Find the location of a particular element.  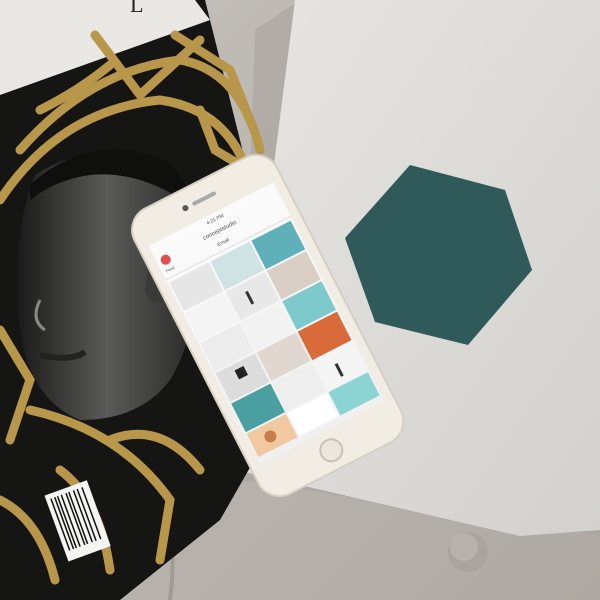

magazine-cover-text: L is located at coordinates (136, 8).